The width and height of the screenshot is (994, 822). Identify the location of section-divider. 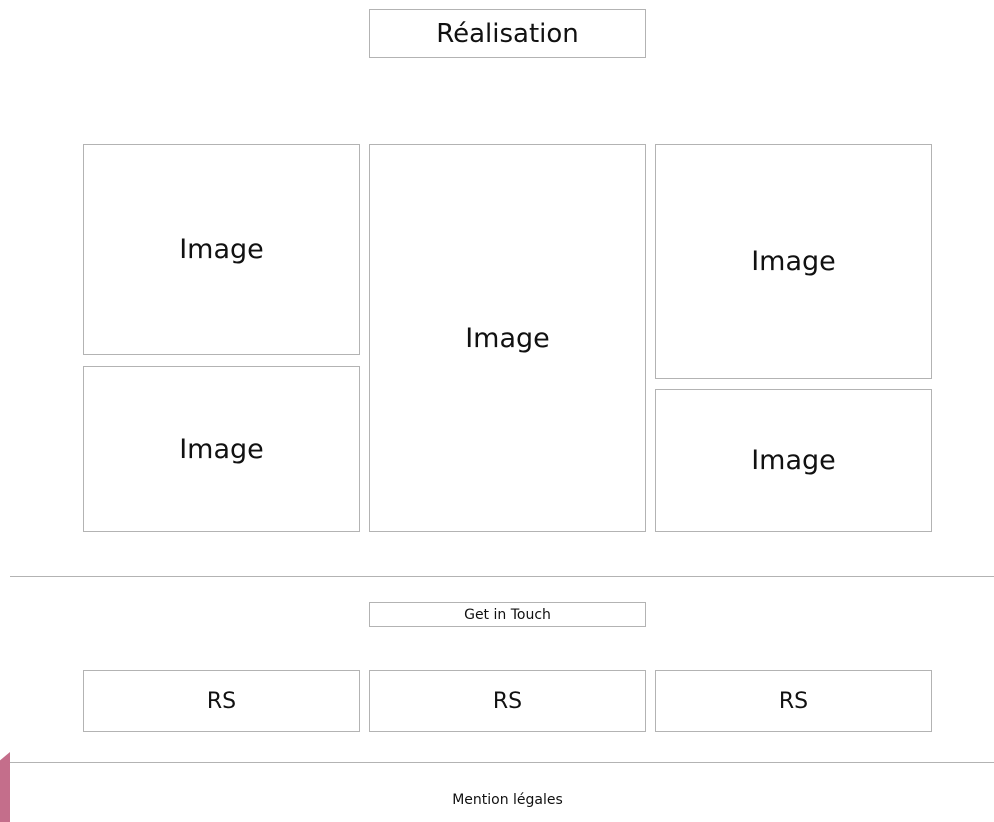
(502, 576).